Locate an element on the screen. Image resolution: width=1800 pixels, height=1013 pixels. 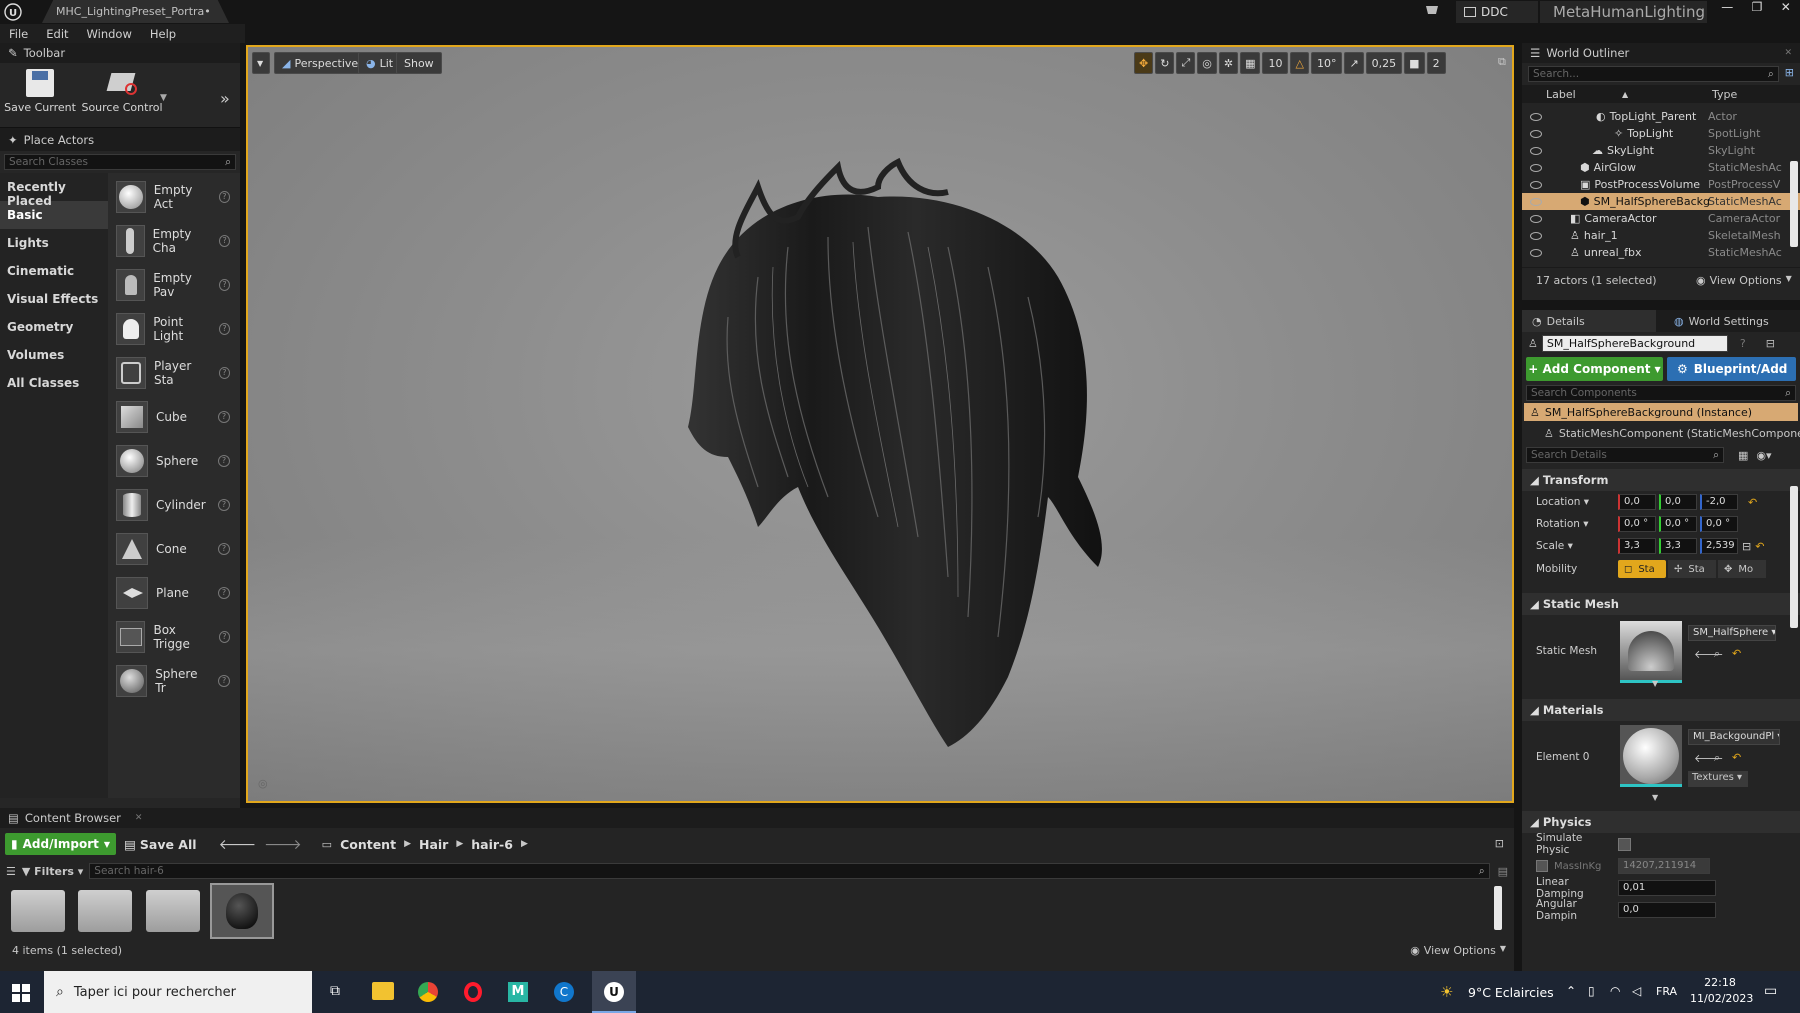
material-thumbnail is located at coordinates (1651, 756).